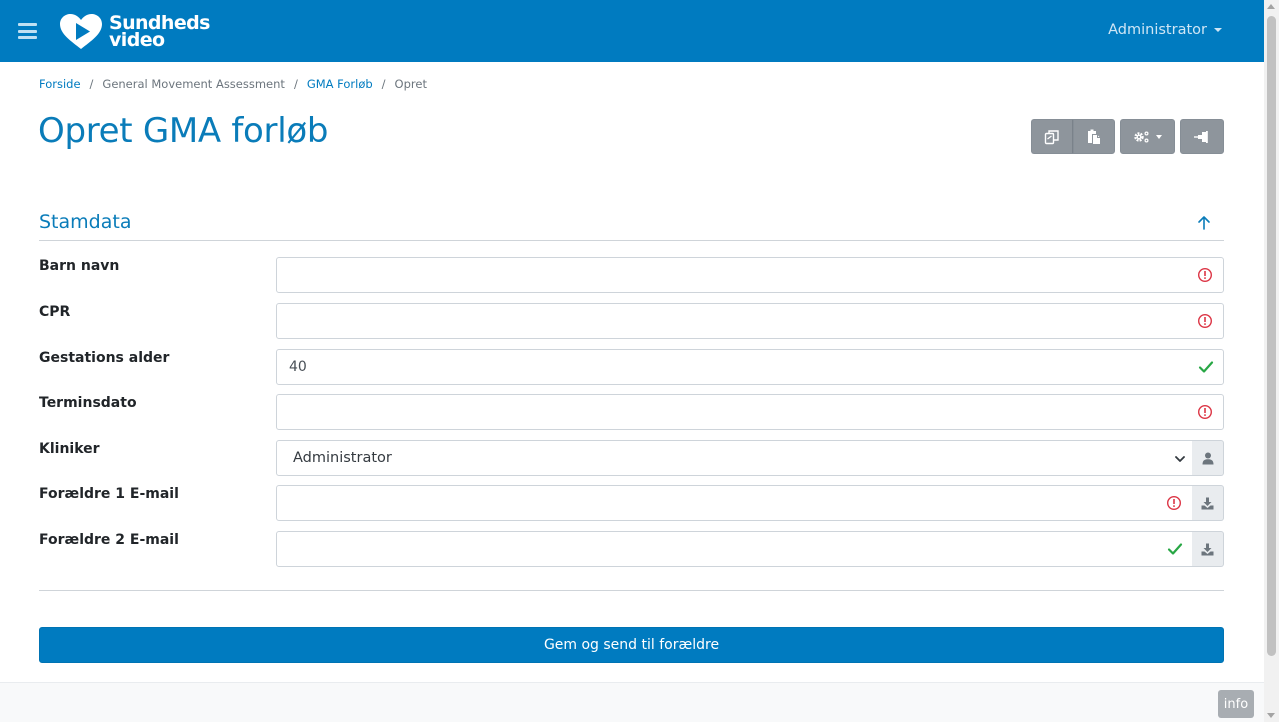 The image size is (1279, 722). What do you see at coordinates (750, 367) in the screenshot?
I see `gestations-alder-input: 40` at bounding box center [750, 367].